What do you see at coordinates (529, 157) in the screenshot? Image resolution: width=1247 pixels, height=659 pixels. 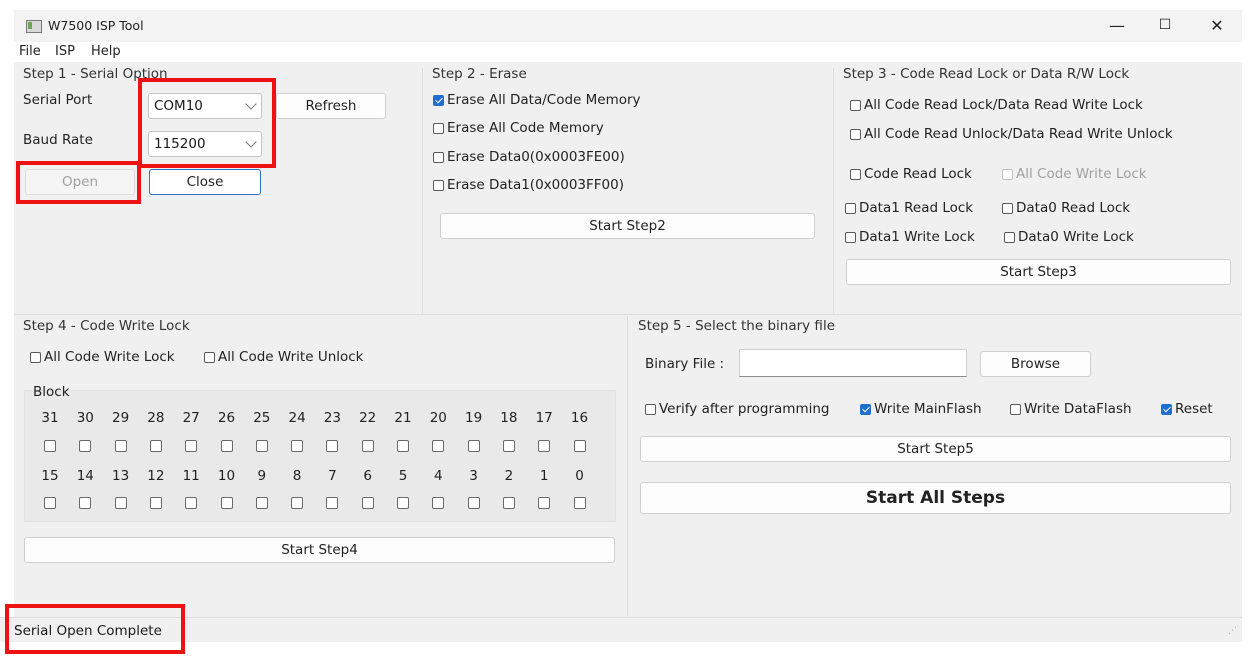 I see `erase-data0-checkbox: Erase Data0(0x0003FE00)` at bounding box center [529, 157].